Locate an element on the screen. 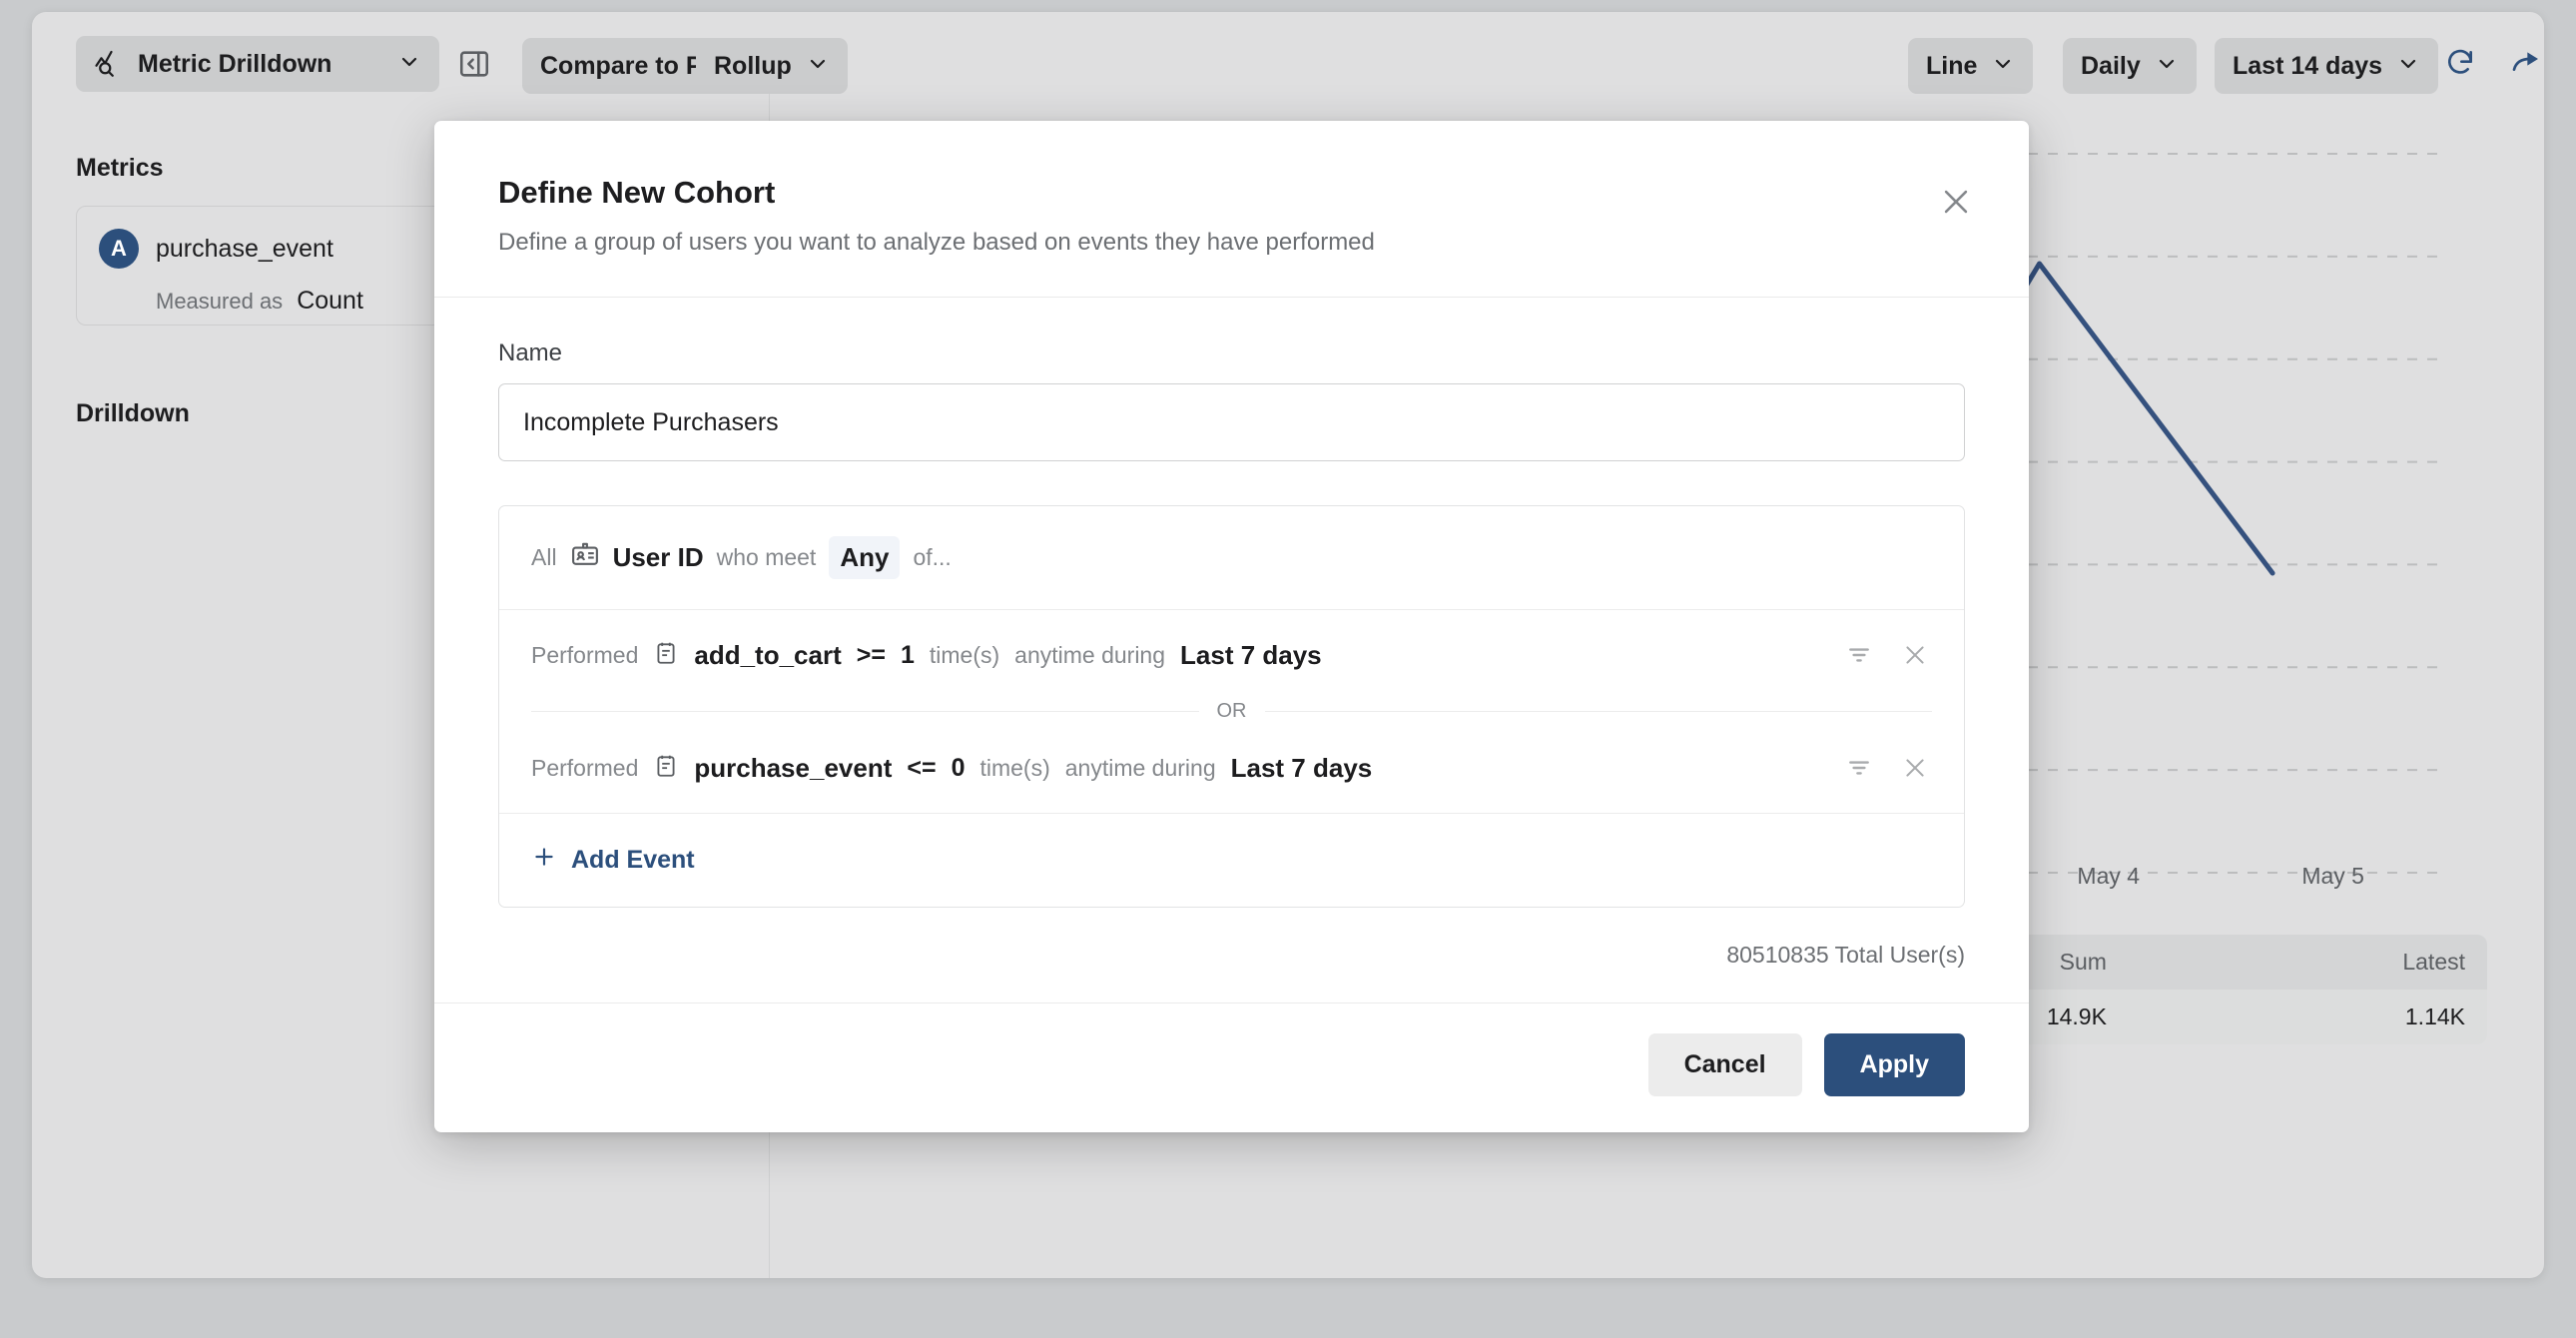 The image size is (2576, 1338). granularity-select: Daily is located at coordinates (2130, 66).